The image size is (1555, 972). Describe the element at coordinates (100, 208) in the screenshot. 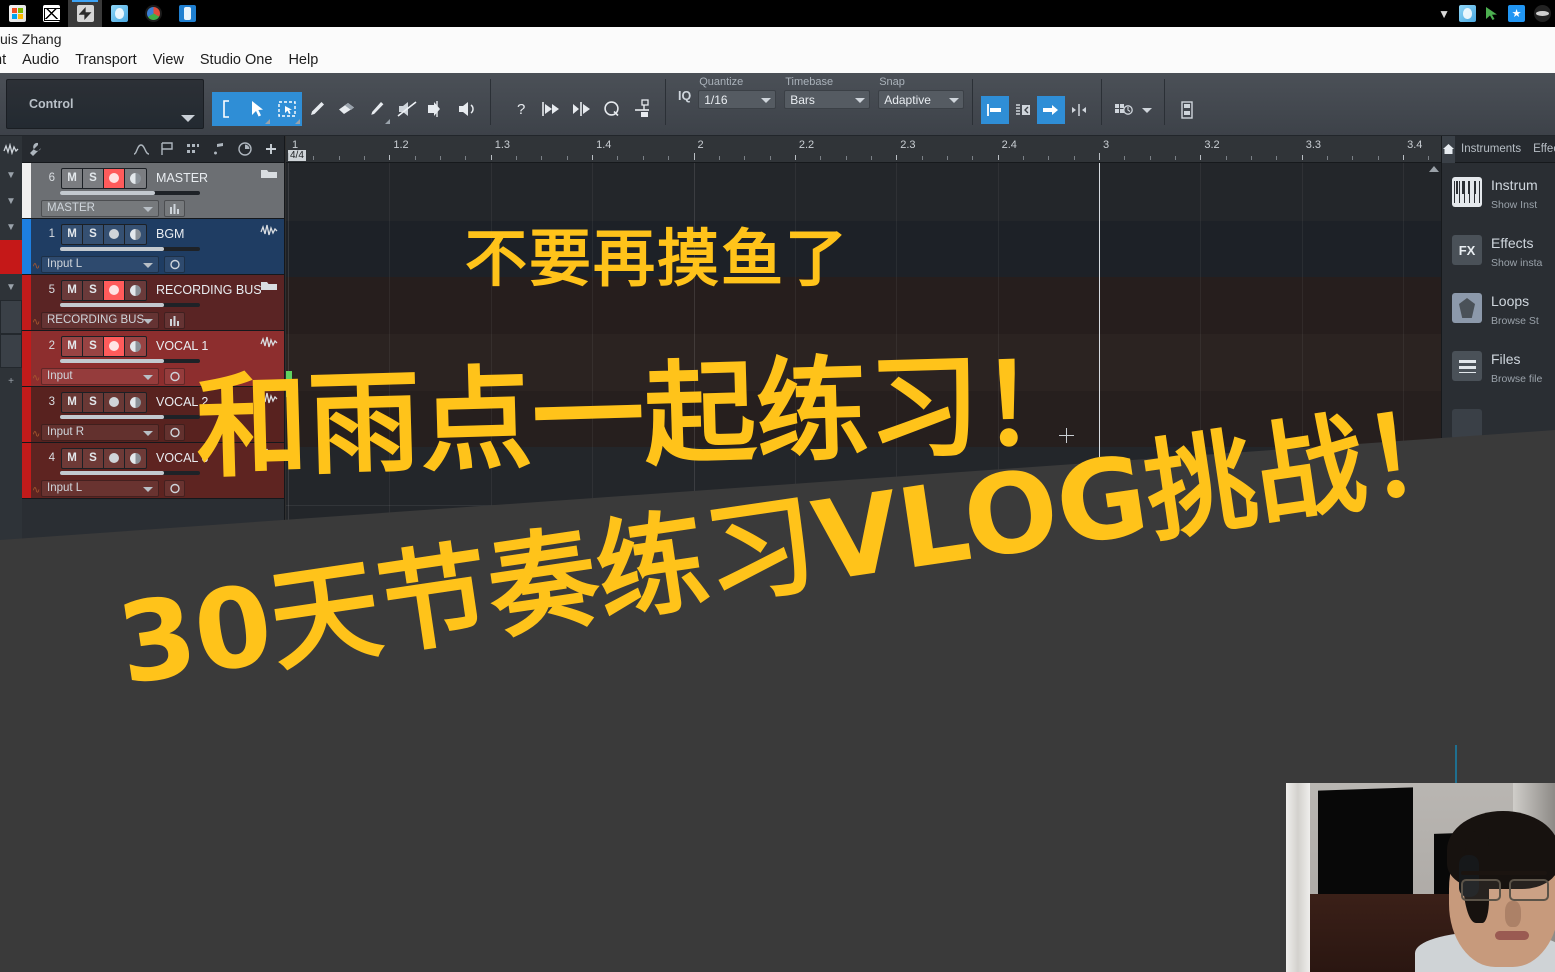

I see `track-input-select: MASTER` at that location.